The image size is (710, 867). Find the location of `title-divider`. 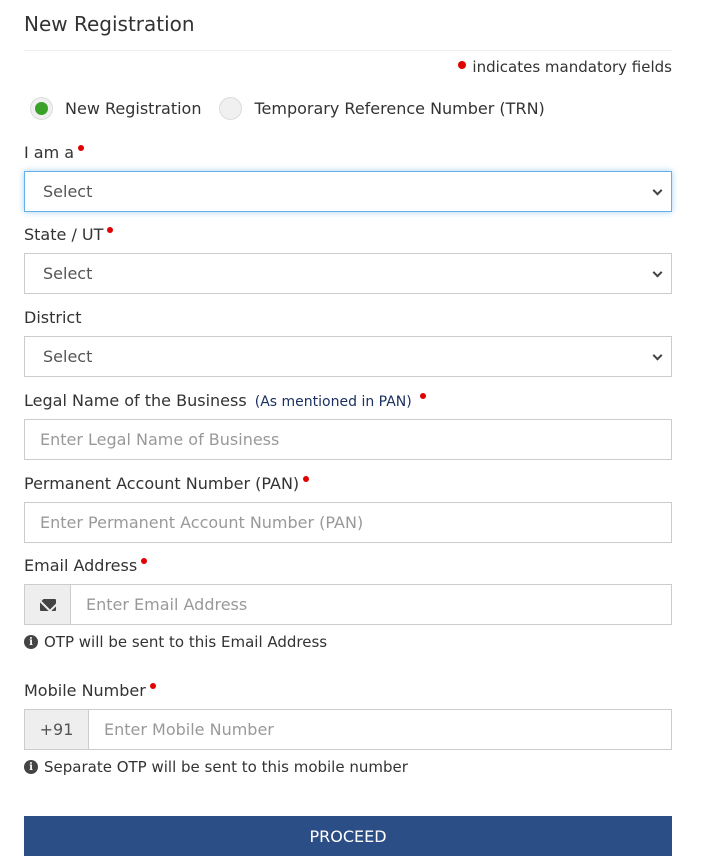

title-divider is located at coordinates (348, 50).